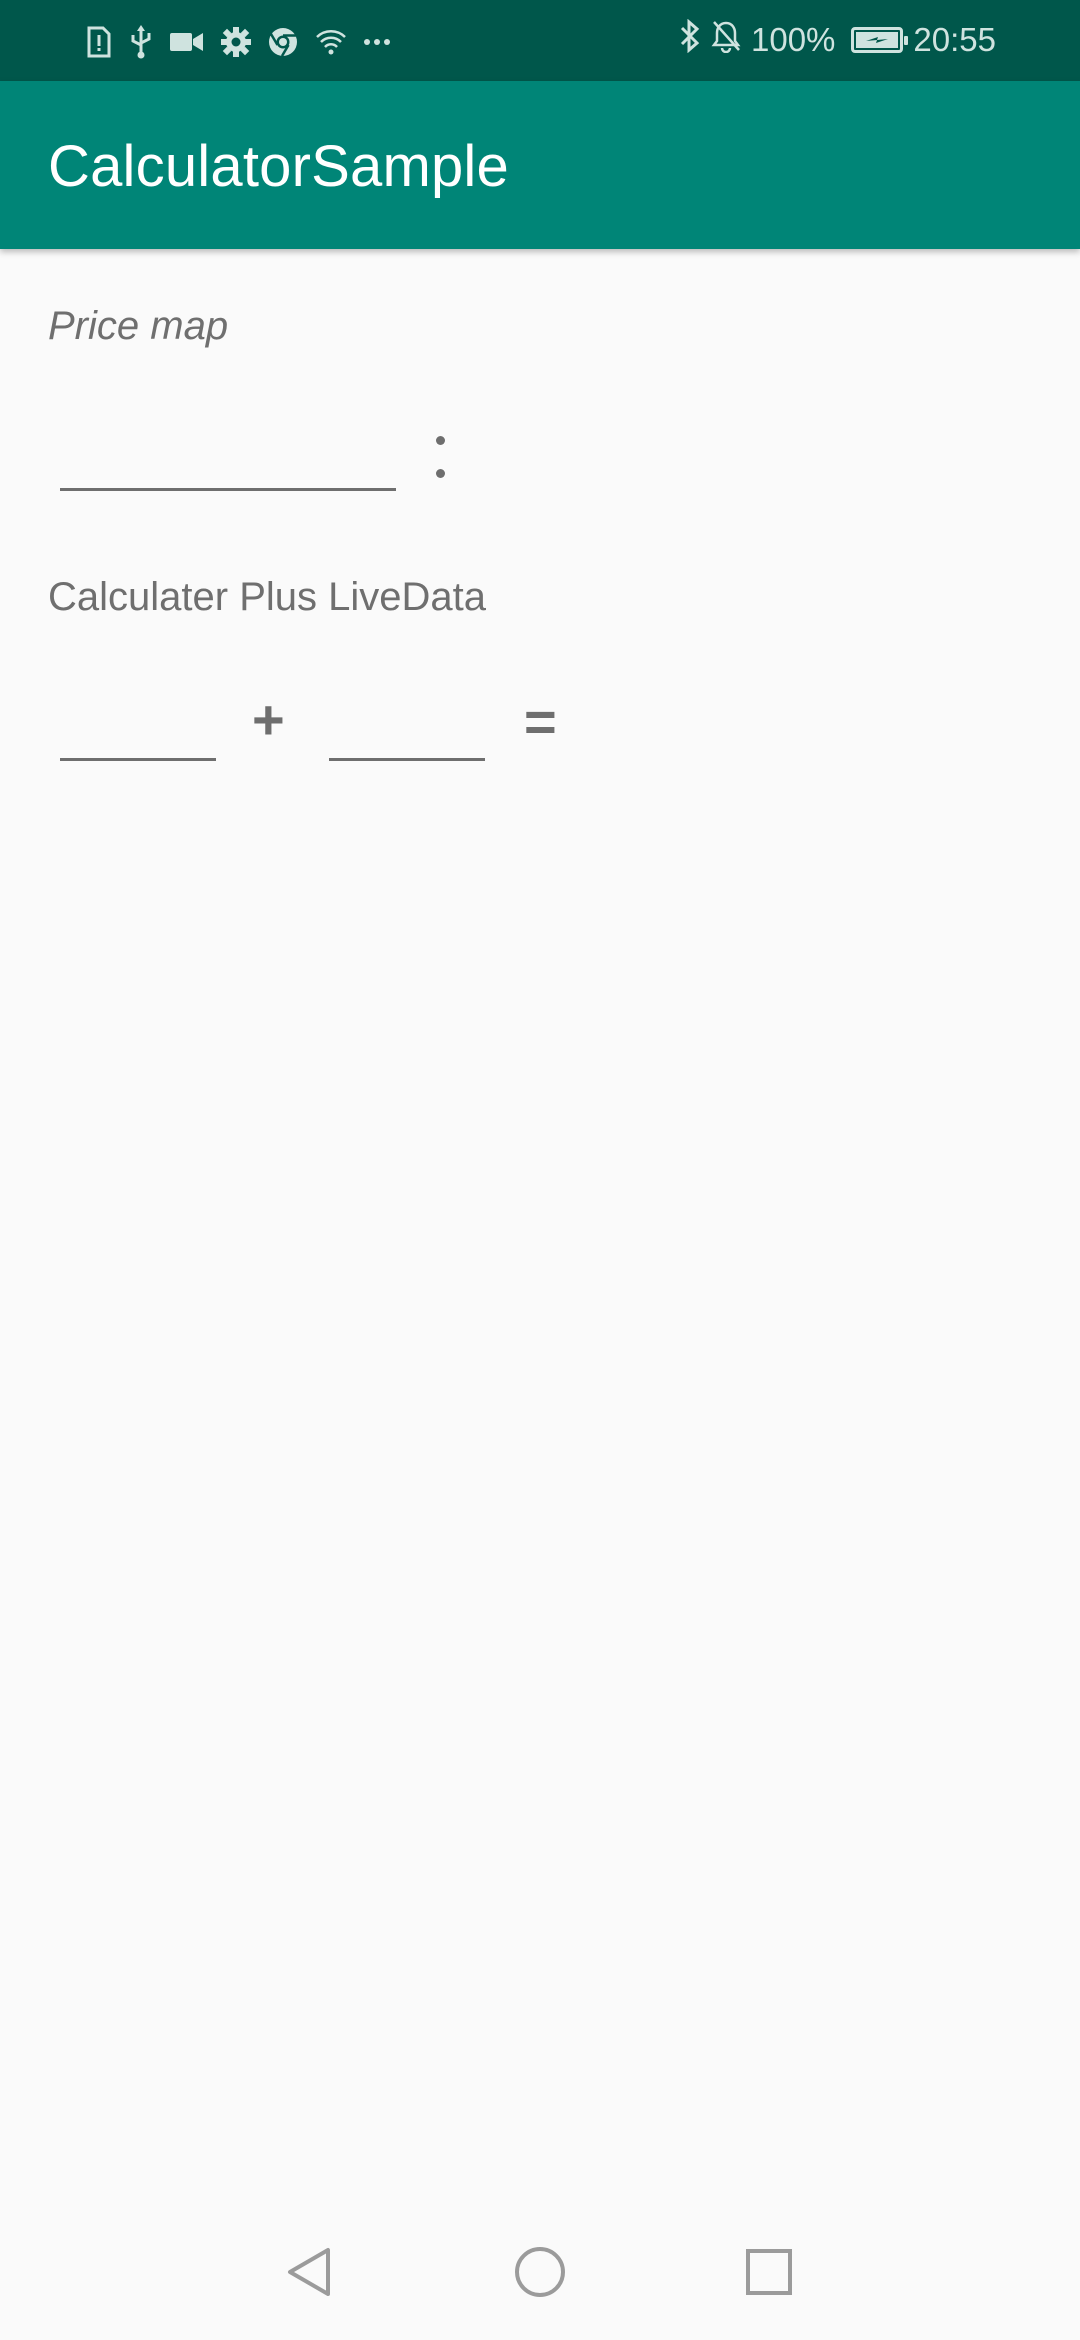  Describe the element at coordinates (331, 42) in the screenshot. I see `wifi-question-icon` at that location.